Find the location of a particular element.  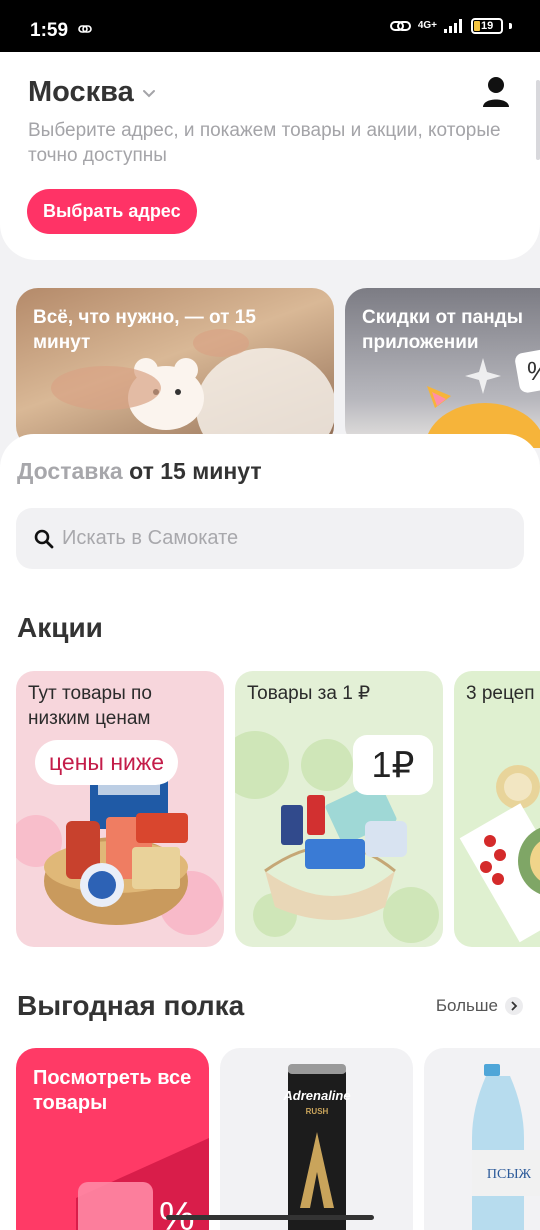

recipe-image is located at coordinates (499, 854).